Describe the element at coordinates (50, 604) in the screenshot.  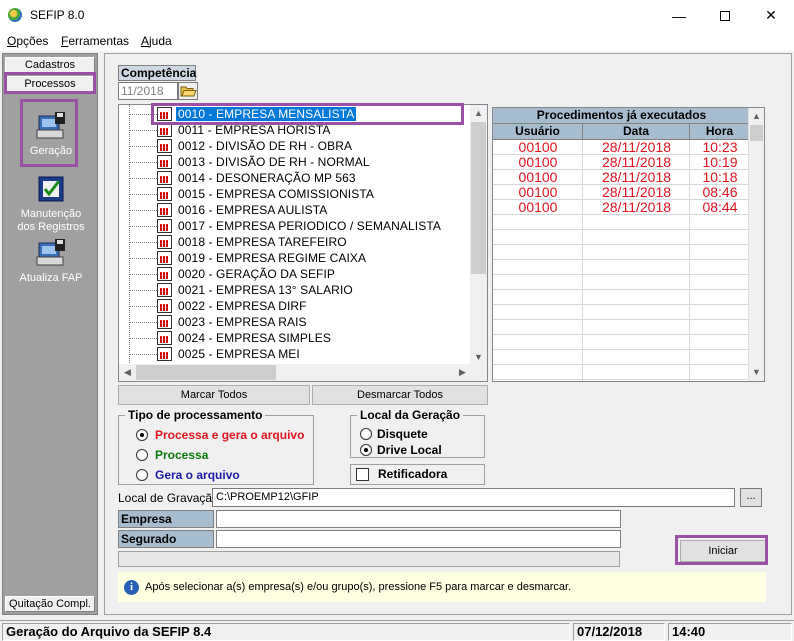
I see `tab-quitacao-compl: Quitação Compl.` at that location.